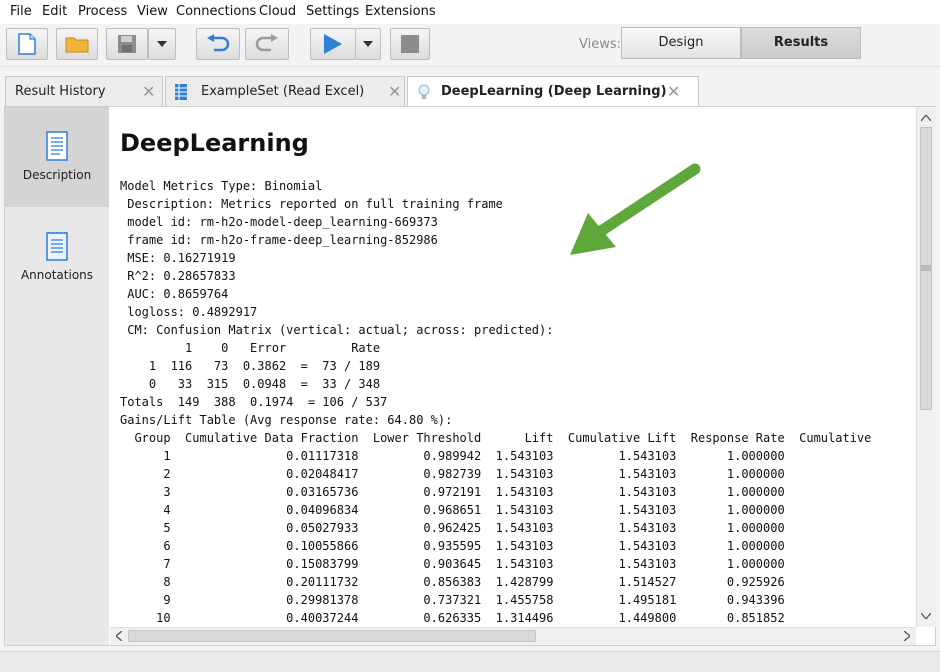 This screenshot has width=940, height=672. I want to click on new-document-icon, so click(27, 44).